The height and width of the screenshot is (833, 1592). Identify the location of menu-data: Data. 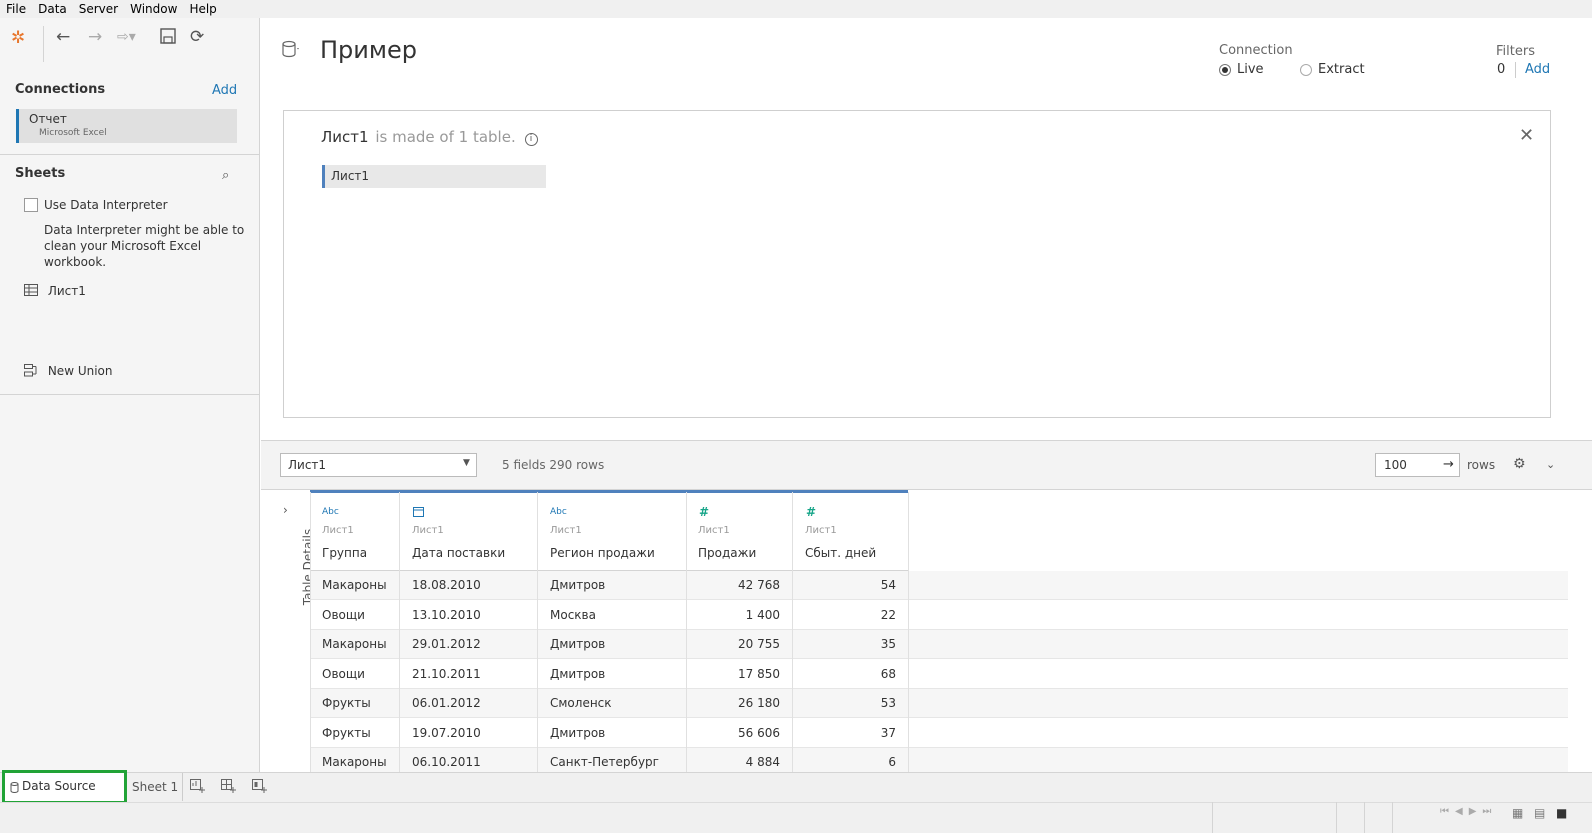
(52, 9).